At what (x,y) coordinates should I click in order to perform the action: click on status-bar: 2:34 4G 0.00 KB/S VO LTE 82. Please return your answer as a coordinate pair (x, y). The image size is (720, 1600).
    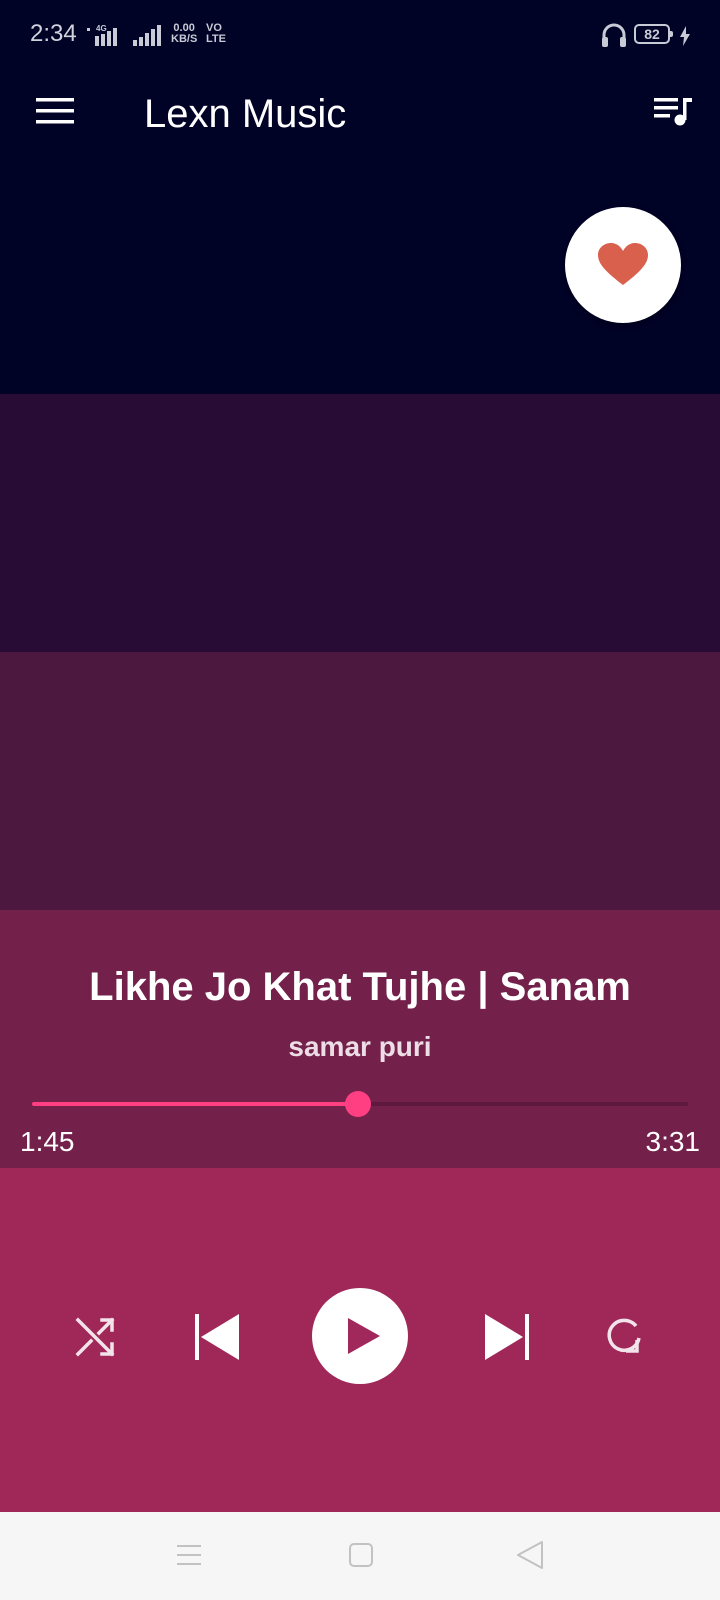
    Looking at the image, I should click on (360, 37).